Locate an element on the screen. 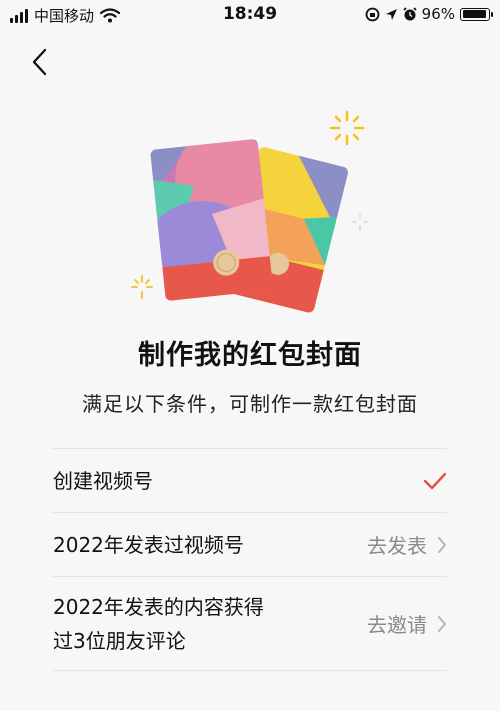 The width and height of the screenshot is (500, 711). sparkle-right is located at coordinates (360, 222).